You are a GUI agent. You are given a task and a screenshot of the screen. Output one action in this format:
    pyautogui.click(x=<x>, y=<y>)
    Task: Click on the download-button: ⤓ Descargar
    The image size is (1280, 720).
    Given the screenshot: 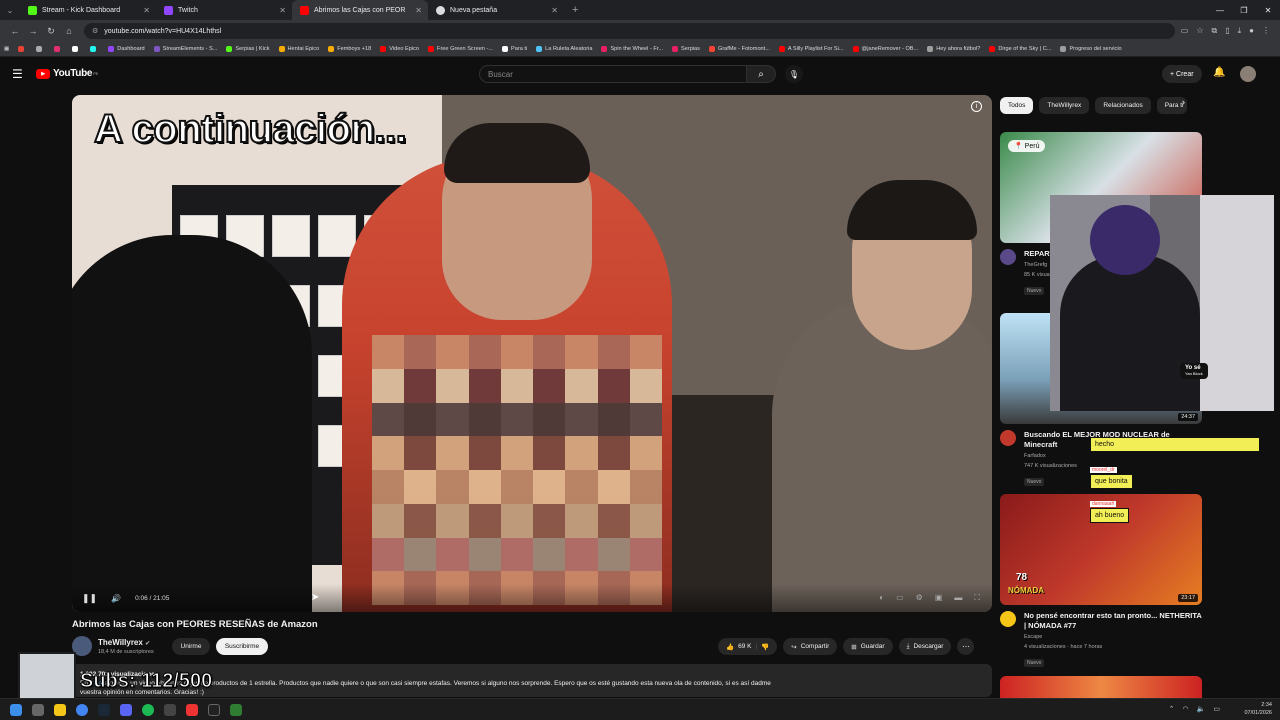 What is the action you would take?
    pyautogui.click(x=925, y=646)
    